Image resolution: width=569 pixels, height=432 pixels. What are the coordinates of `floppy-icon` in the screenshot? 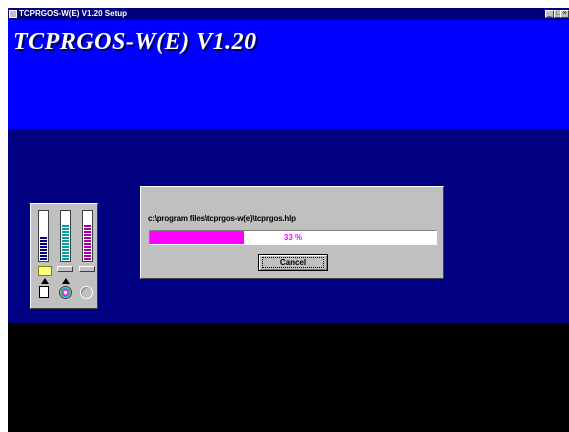 It's located at (44, 292).